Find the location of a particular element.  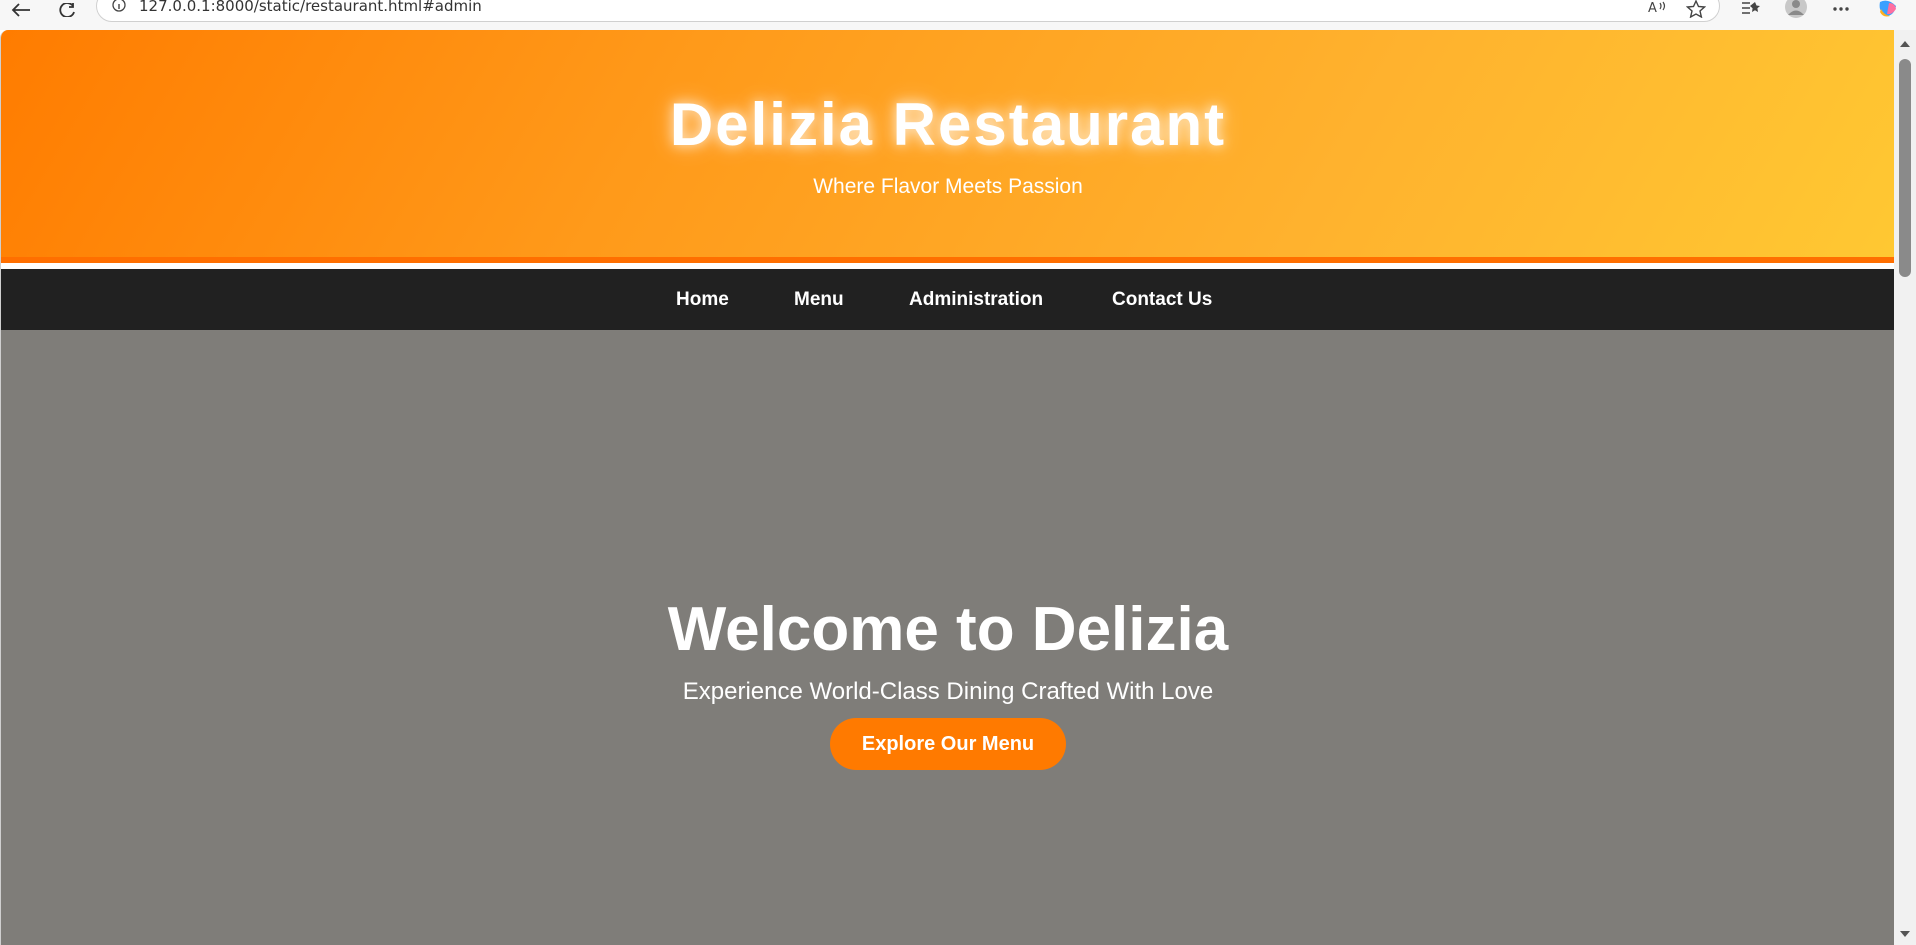

scroll-down-icon is located at coordinates (1905, 934).